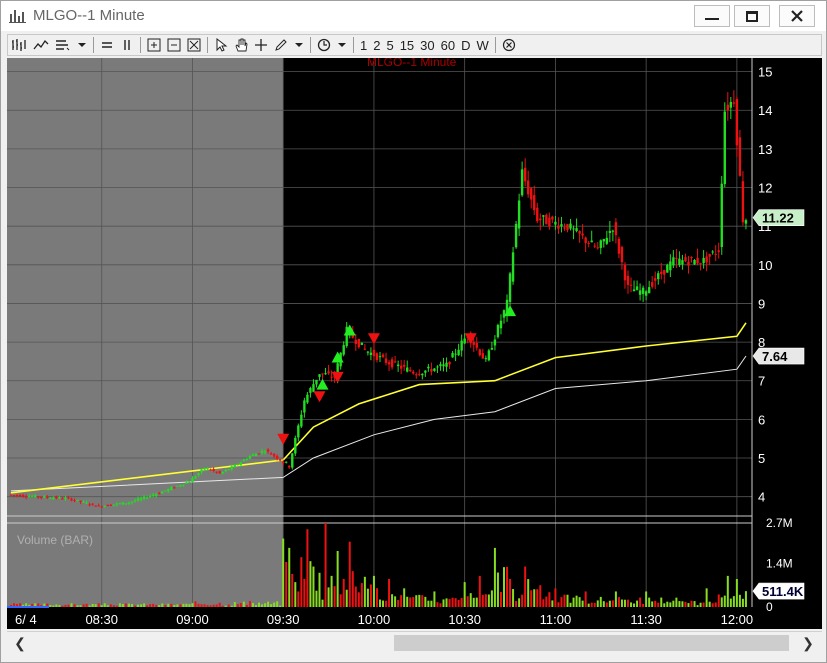 This screenshot has width=827, height=663. I want to click on crosshair-tool-button, so click(261, 45).